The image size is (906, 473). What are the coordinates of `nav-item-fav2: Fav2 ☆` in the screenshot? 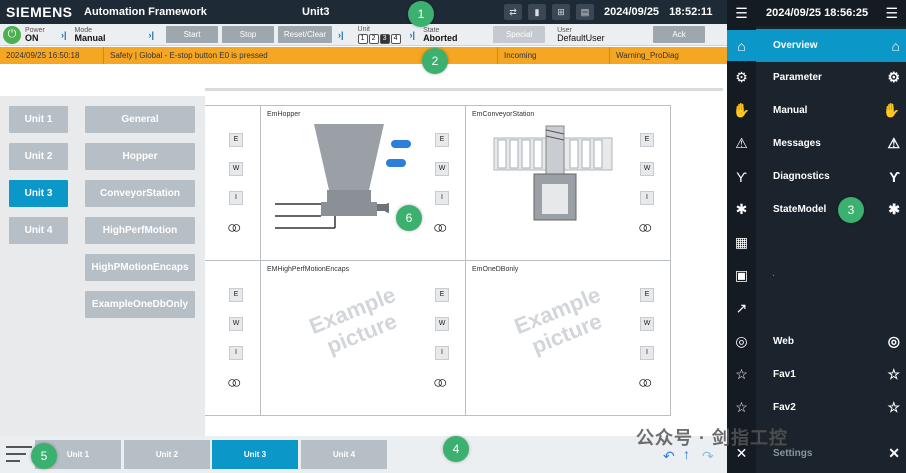 It's located at (831, 407).